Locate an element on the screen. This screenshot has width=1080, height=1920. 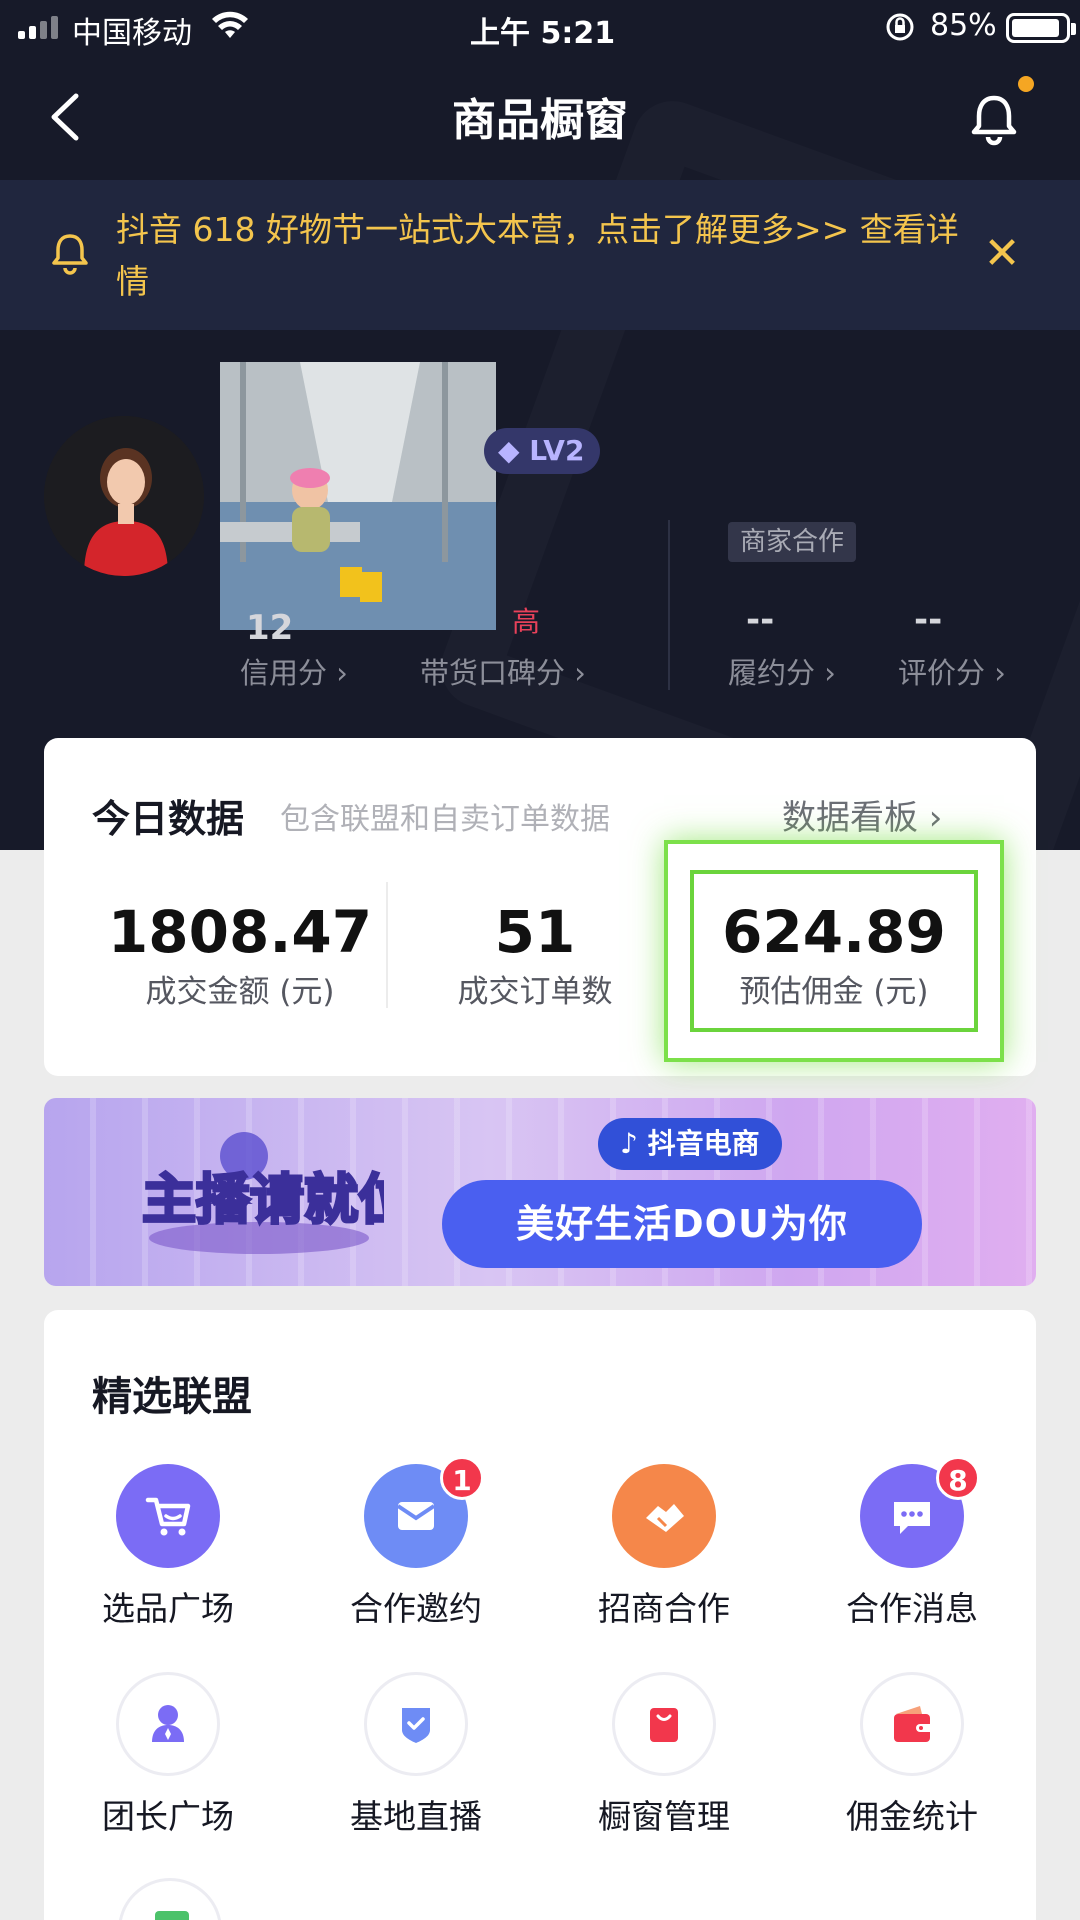
merchant-cooperation-tag: 商家合作 is located at coordinates (792, 542).